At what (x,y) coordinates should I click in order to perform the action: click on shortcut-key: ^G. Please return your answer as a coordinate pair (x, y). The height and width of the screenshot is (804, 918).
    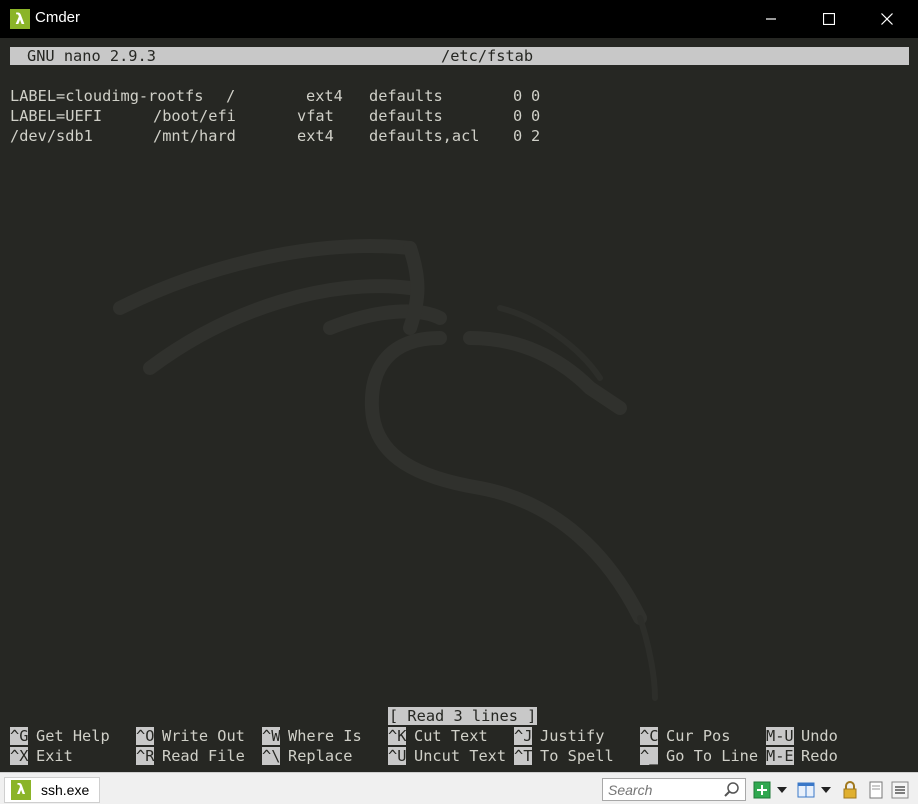
    Looking at the image, I should click on (19, 736).